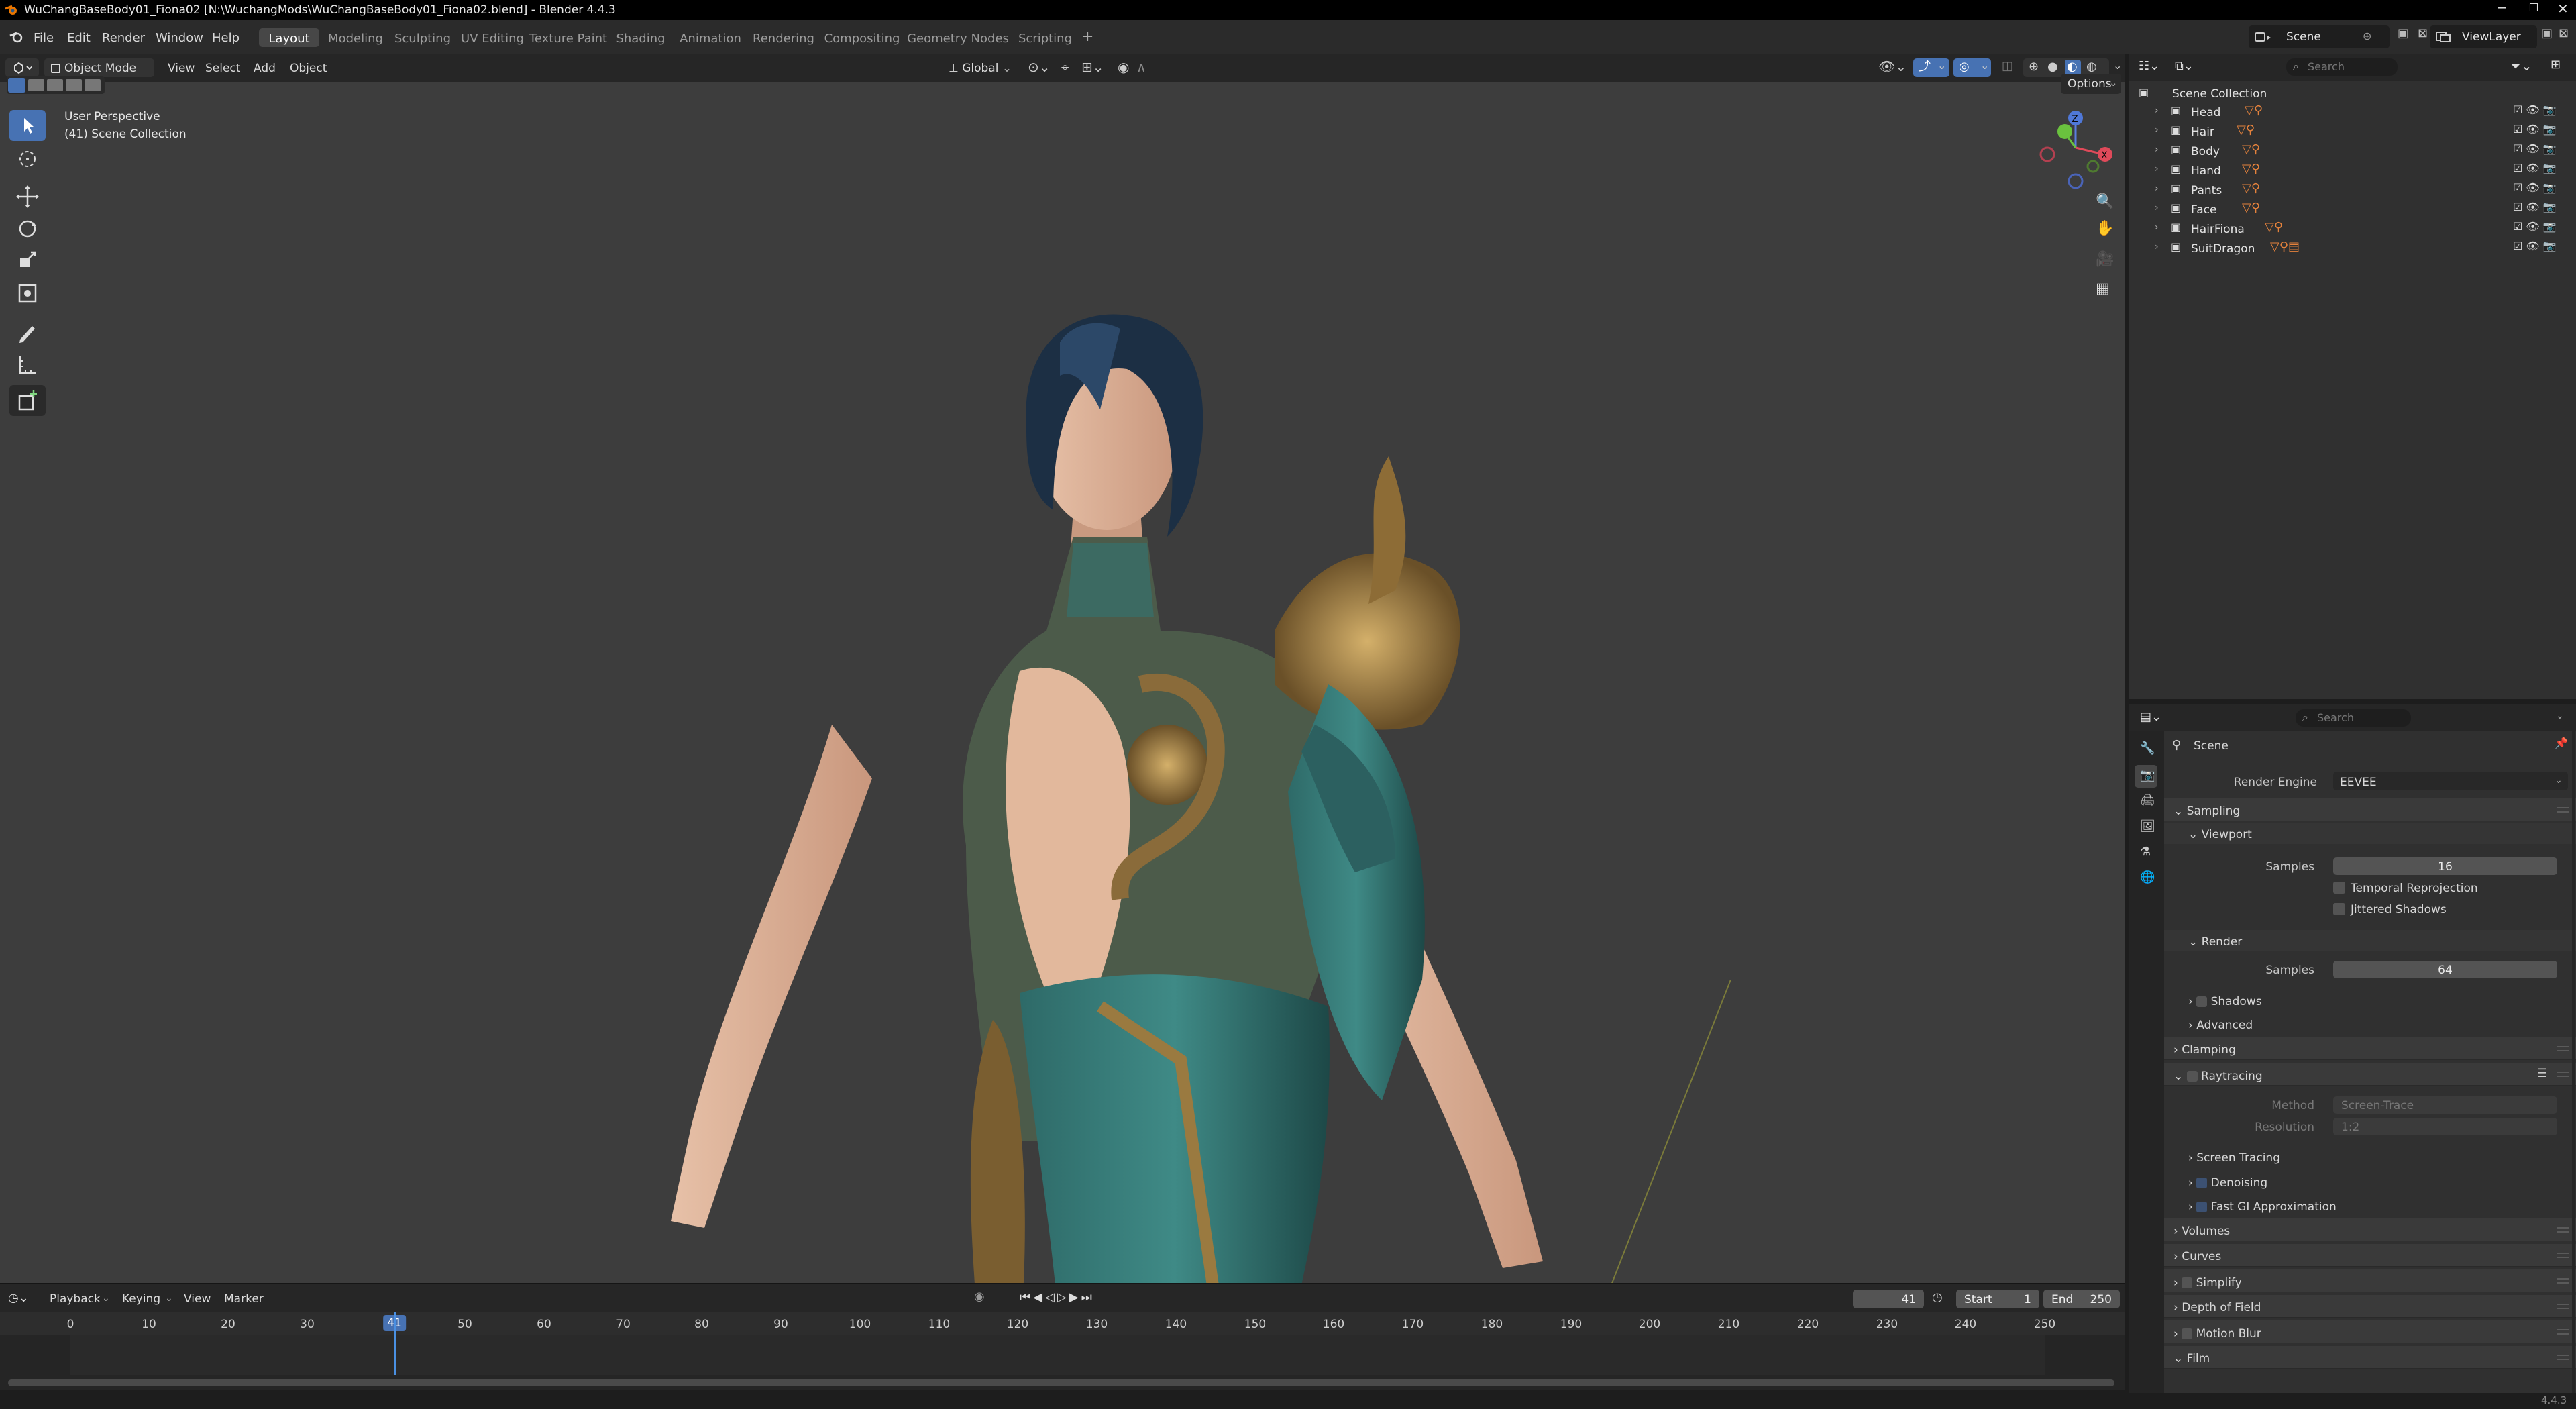  I want to click on menu-marker: Marker, so click(244, 1299).